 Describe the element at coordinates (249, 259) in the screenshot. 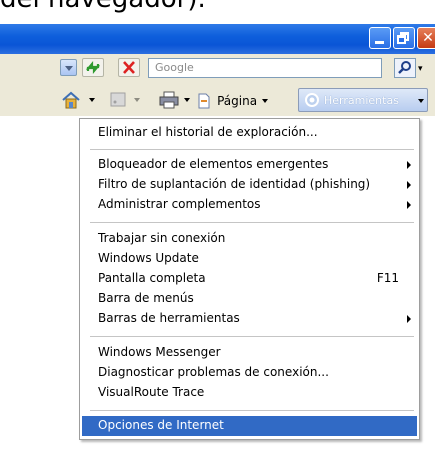

I see `menu-item-windows-update: Windows Update` at that location.